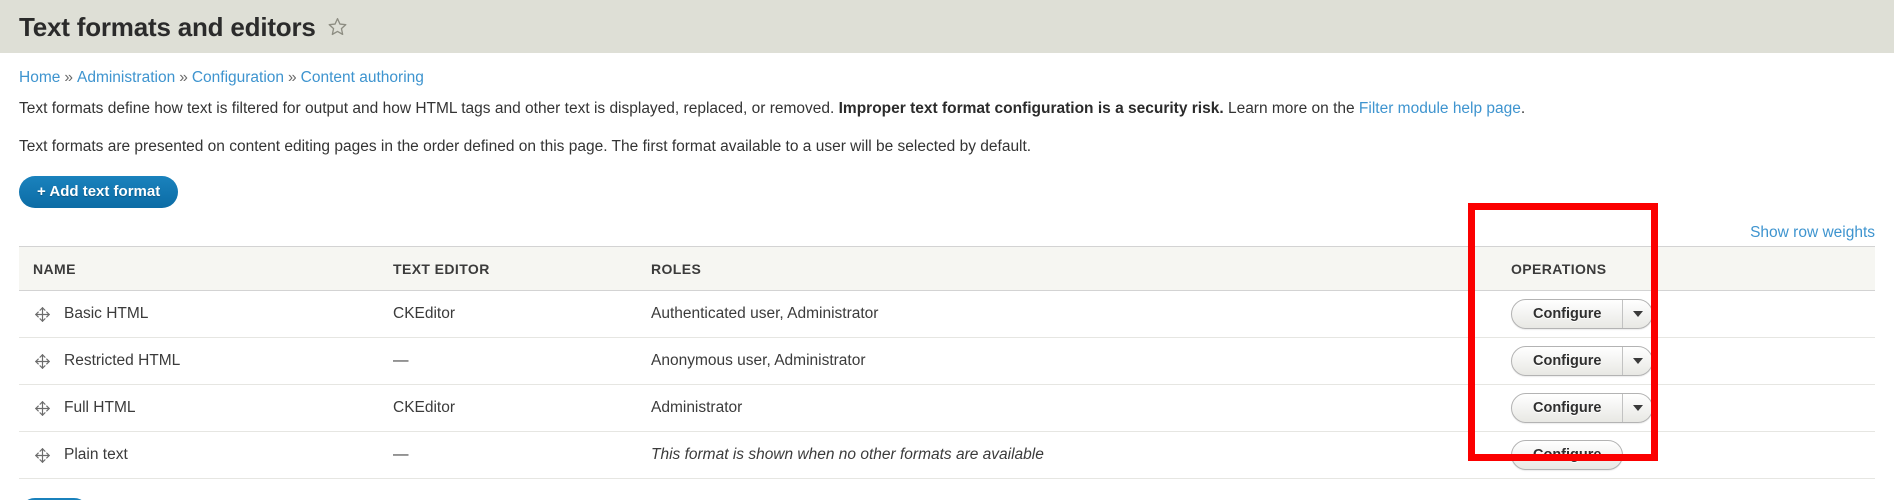 The image size is (1894, 500). I want to click on column-header-spacer, so click(1801, 269).